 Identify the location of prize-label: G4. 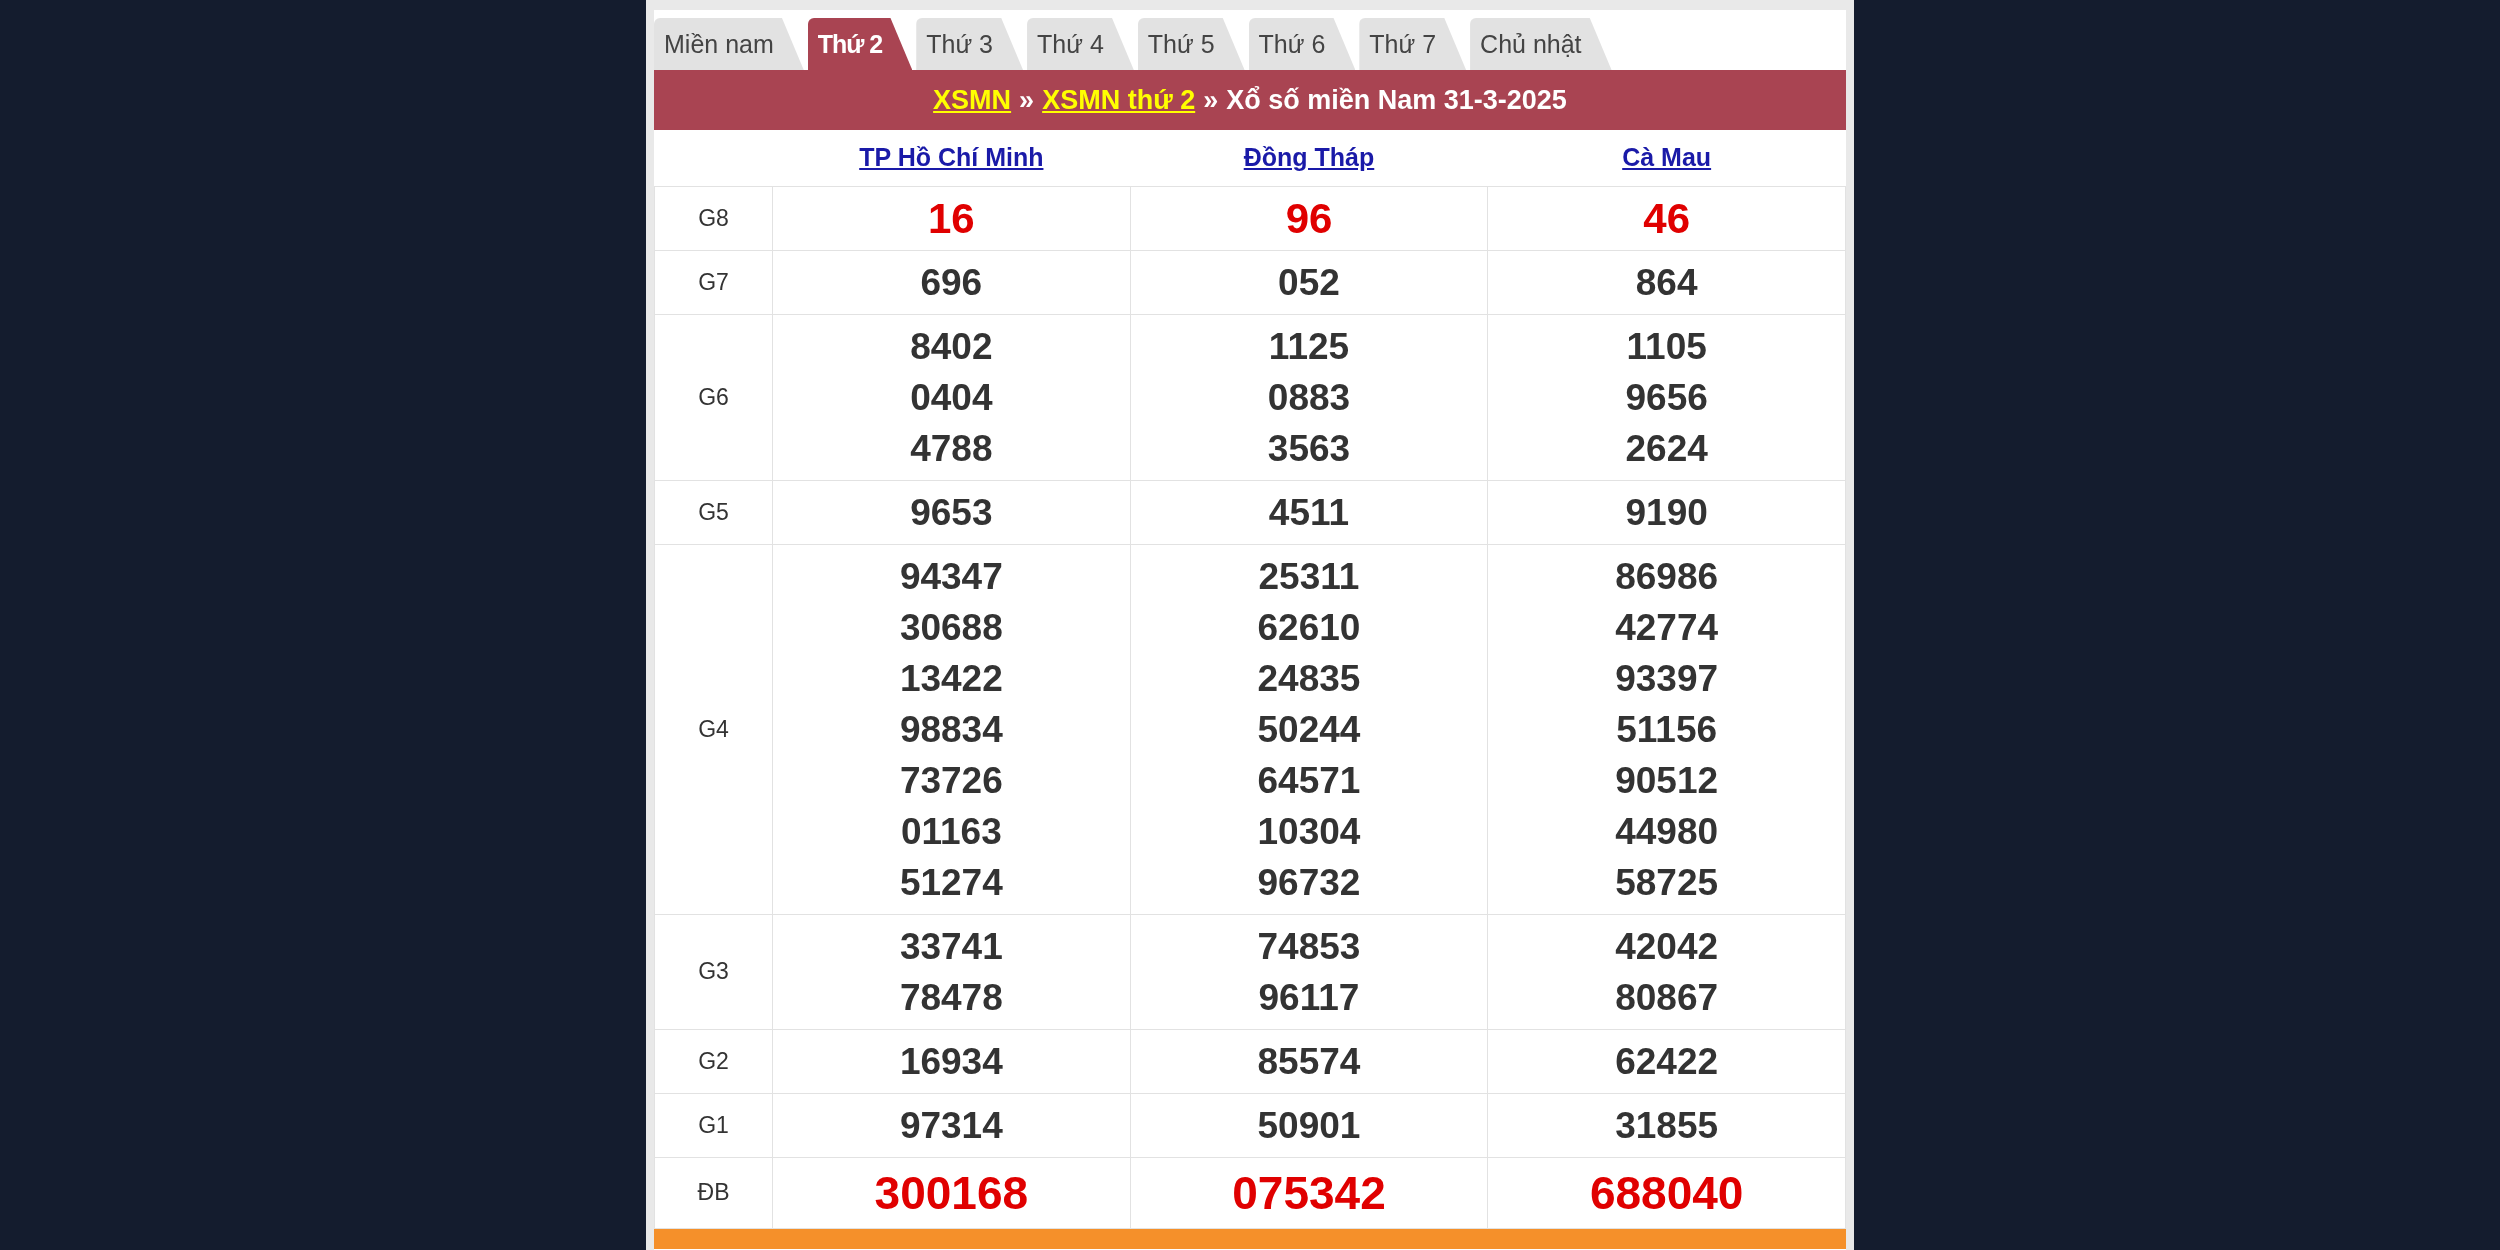
(713, 729).